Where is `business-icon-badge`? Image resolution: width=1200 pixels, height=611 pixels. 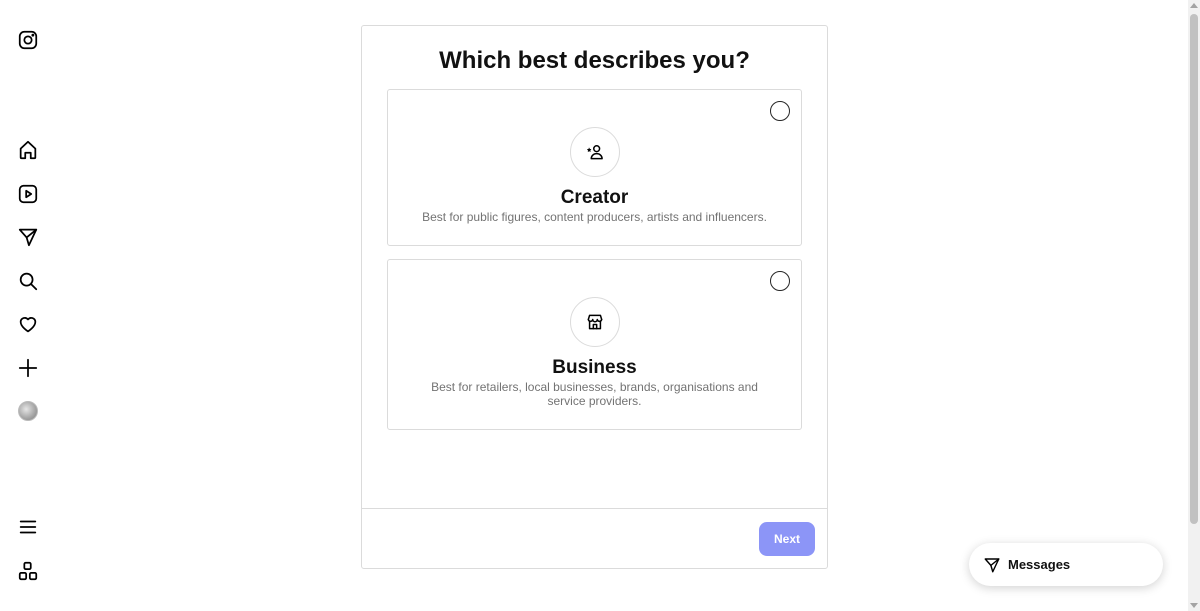
business-icon-badge is located at coordinates (594, 322).